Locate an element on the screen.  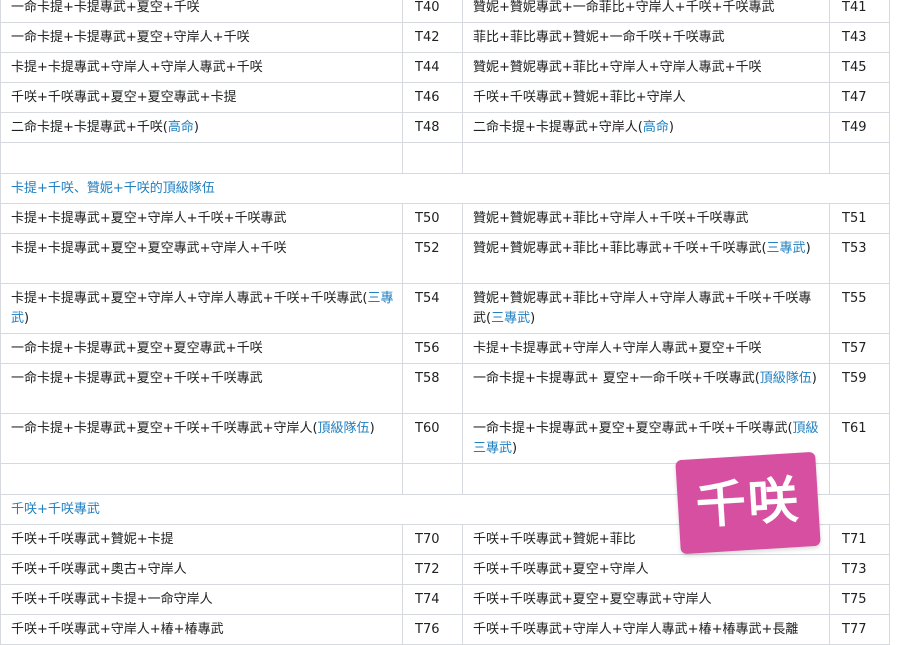
stamp-label: 千咲 is located at coordinates (748, 503).